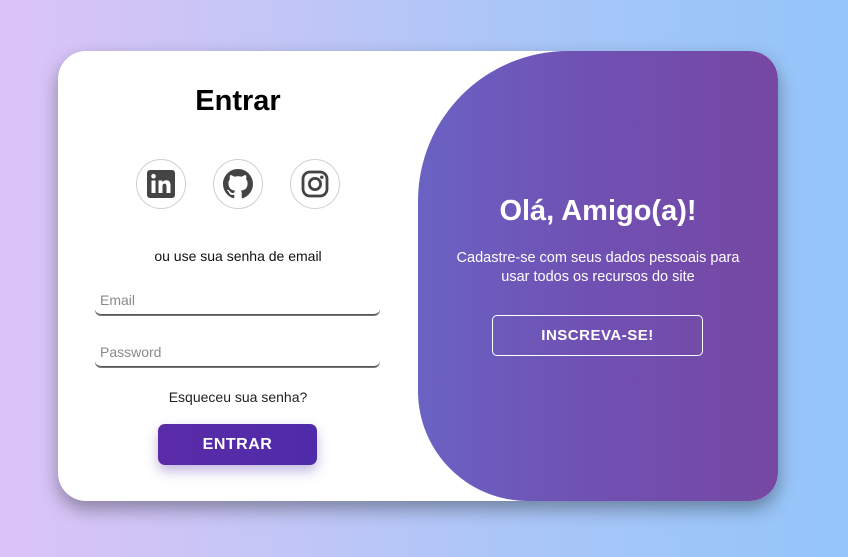  What do you see at coordinates (238, 101) in the screenshot?
I see `login-title: Entrar` at bounding box center [238, 101].